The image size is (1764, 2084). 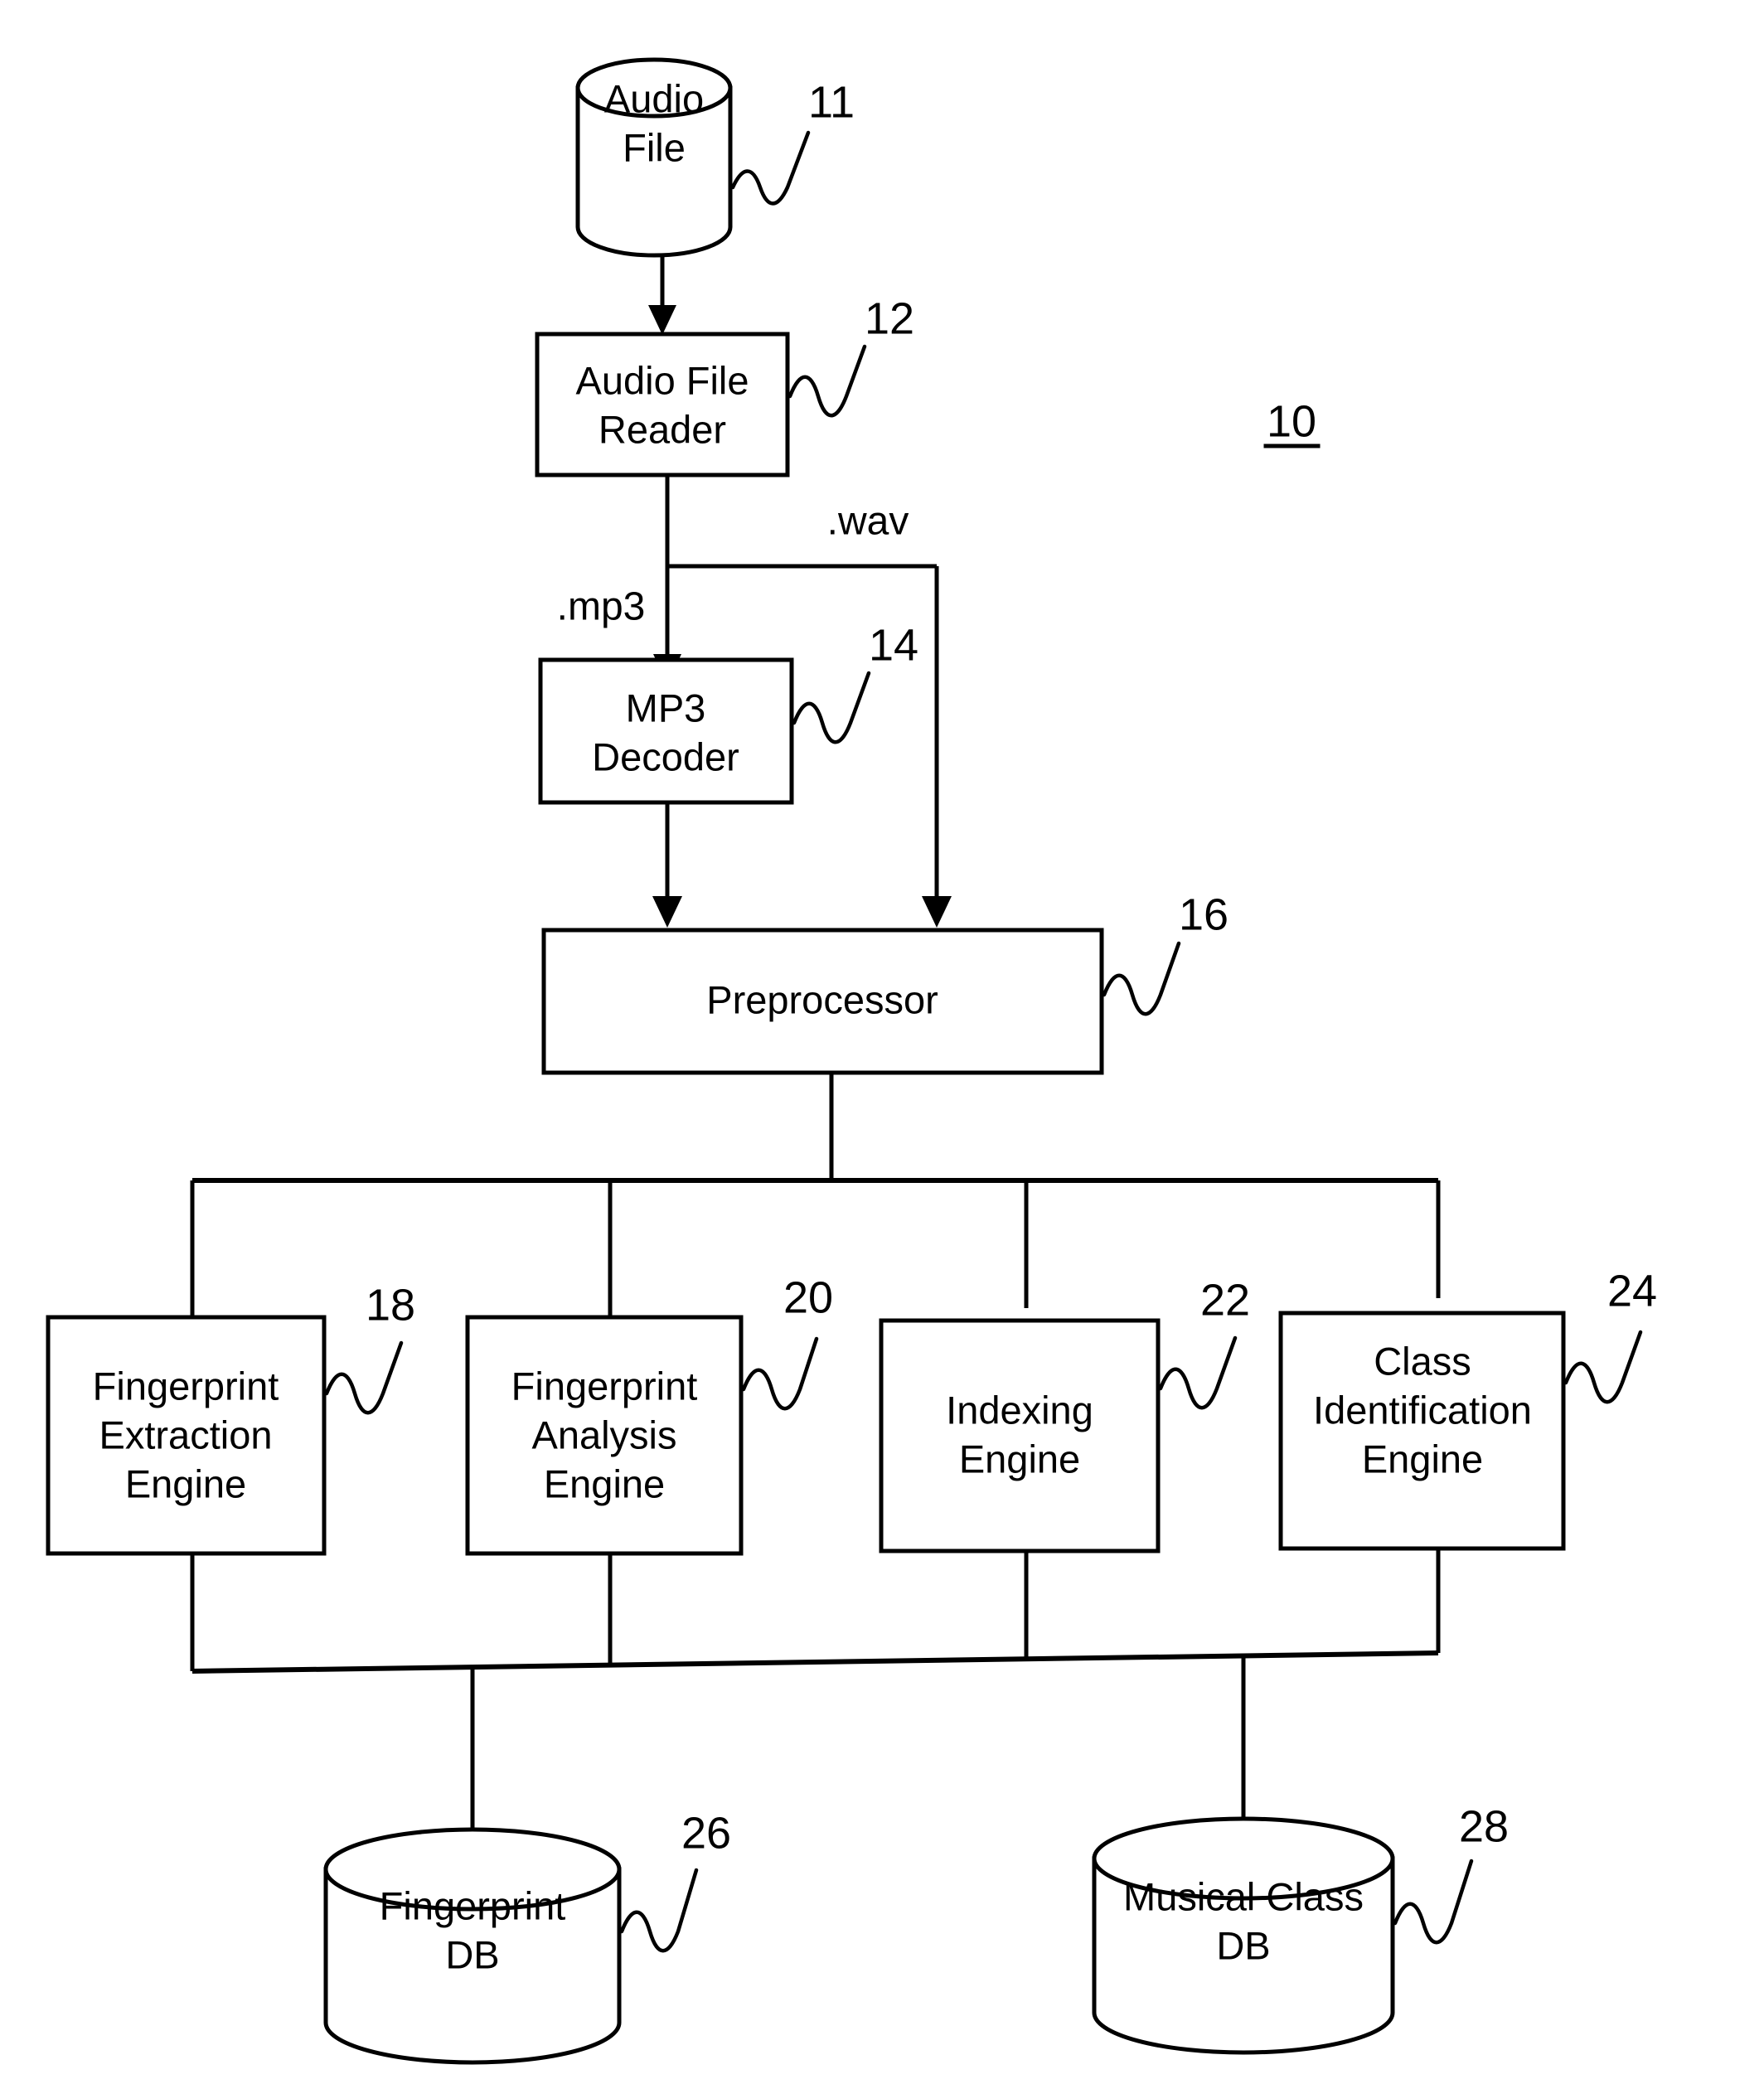 I want to click on leader-20: 20, so click(x=787, y=1341).